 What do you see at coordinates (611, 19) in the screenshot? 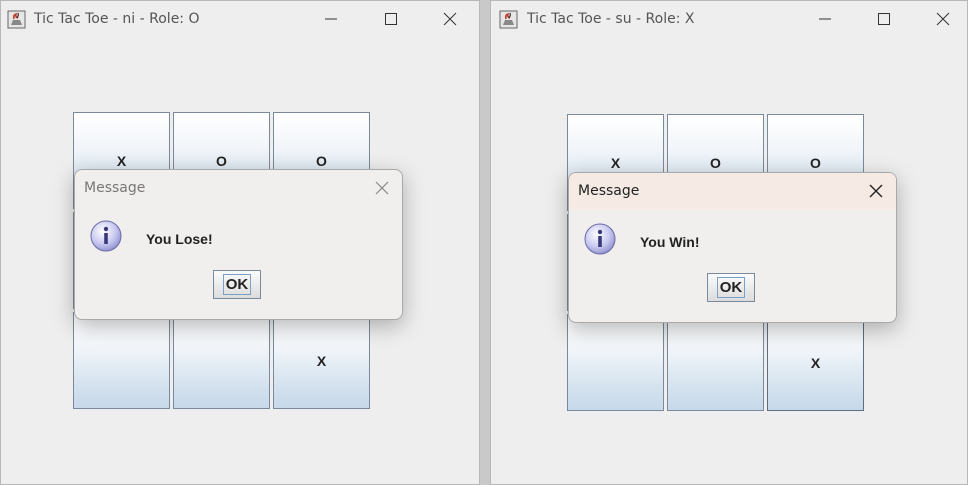
I see `window-title: Tic Tac Toe - su - Role: X` at bounding box center [611, 19].